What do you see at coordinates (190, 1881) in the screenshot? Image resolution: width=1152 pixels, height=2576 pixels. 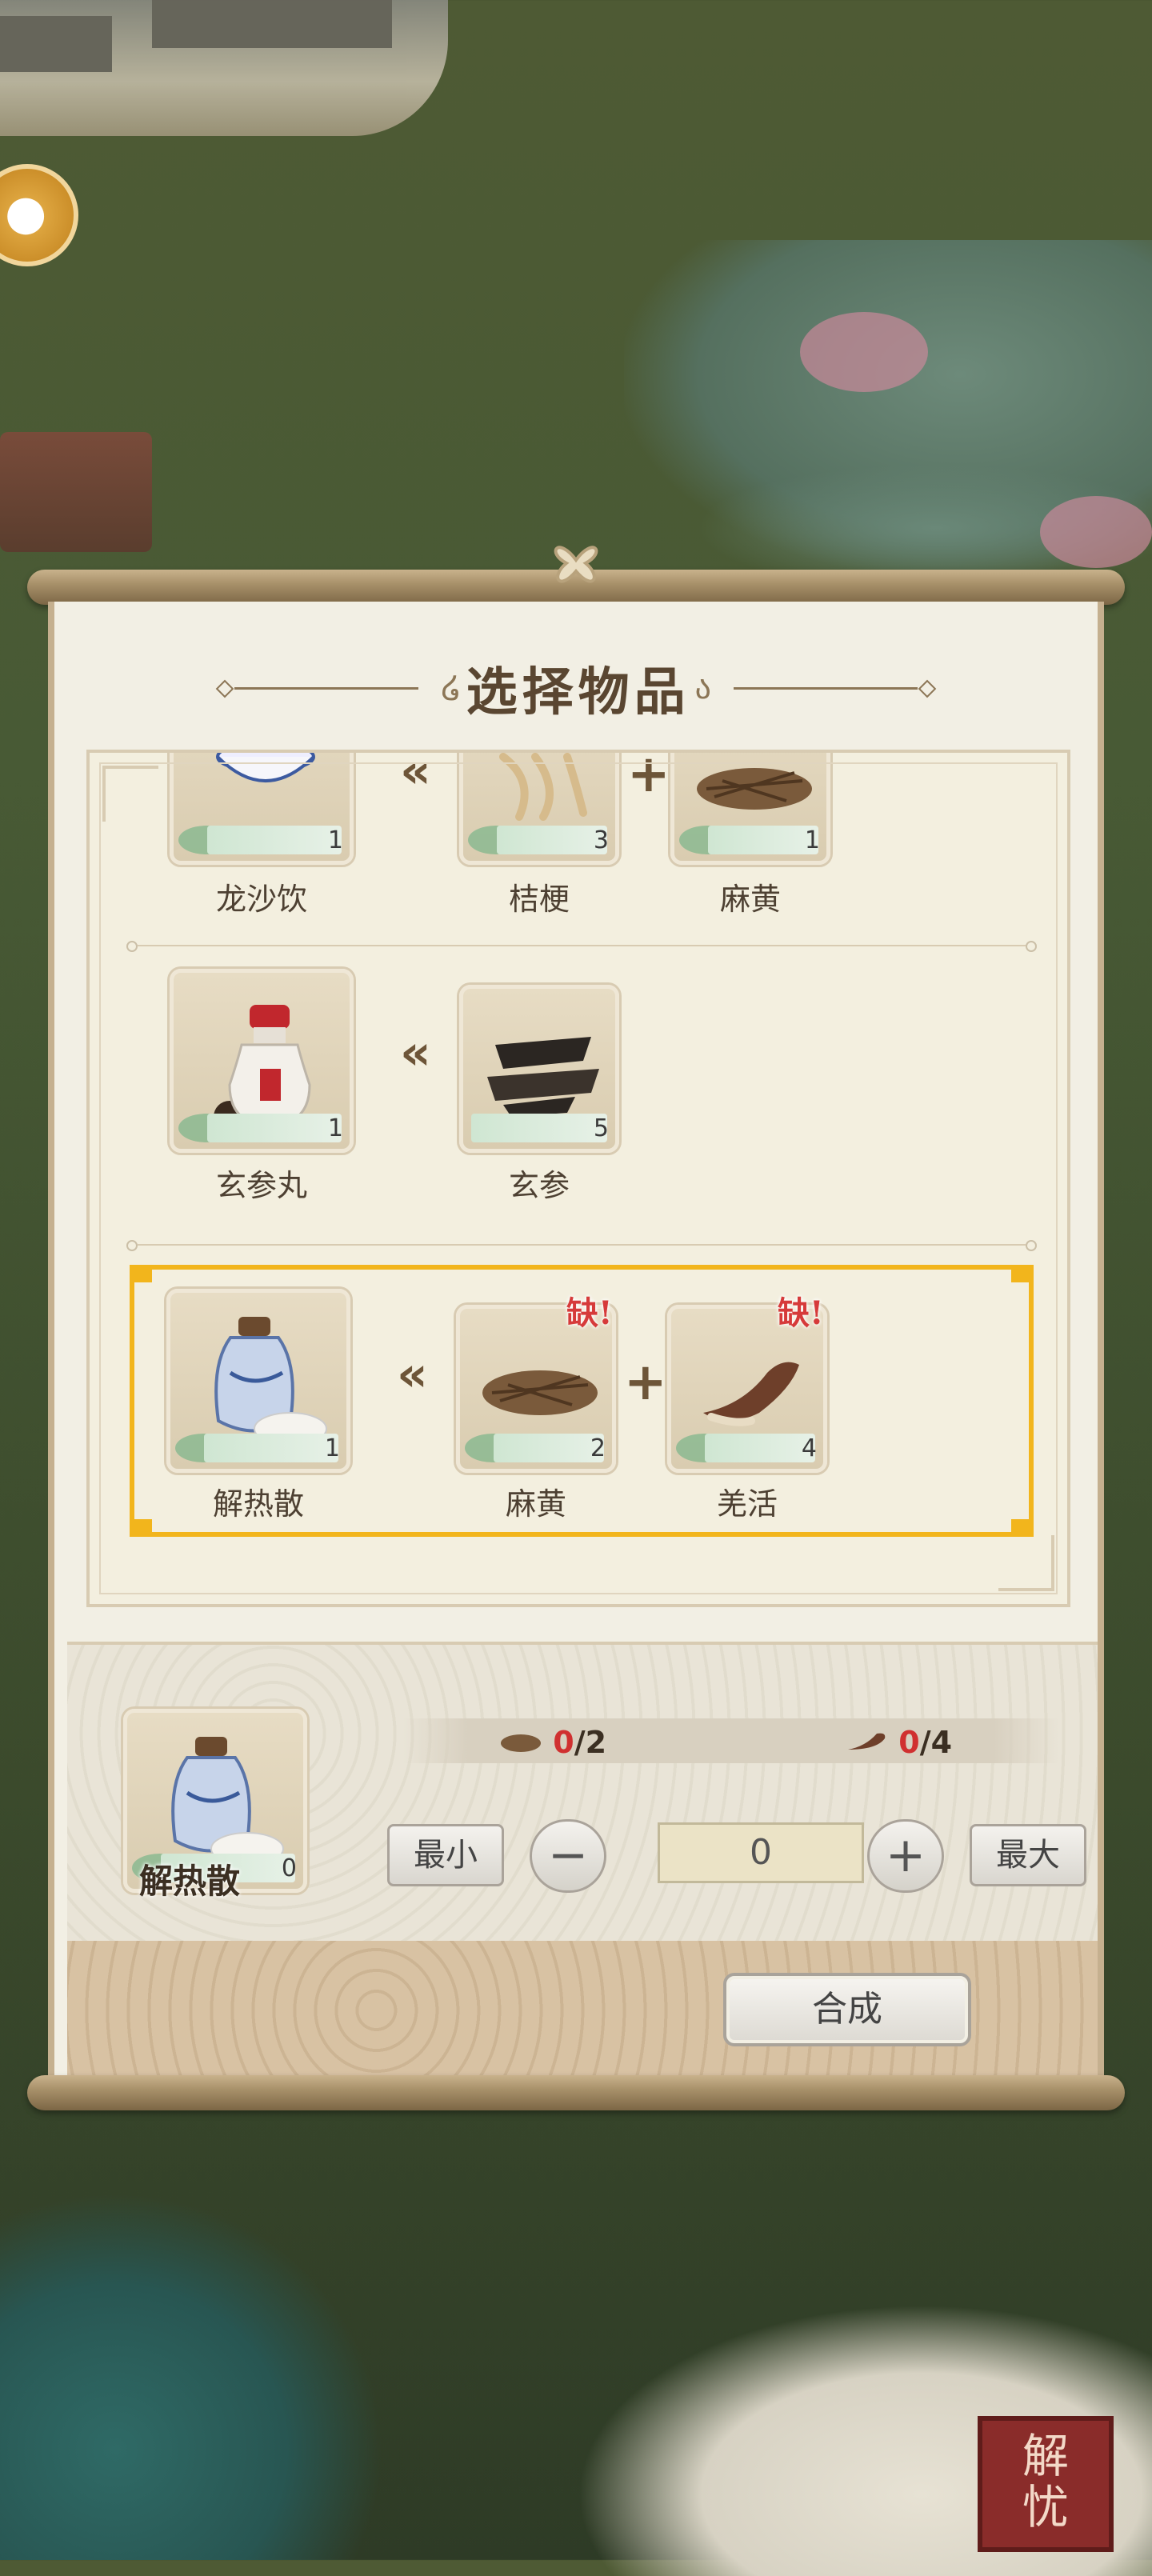 I see `selected-item-name: 解热散` at bounding box center [190, 1881].